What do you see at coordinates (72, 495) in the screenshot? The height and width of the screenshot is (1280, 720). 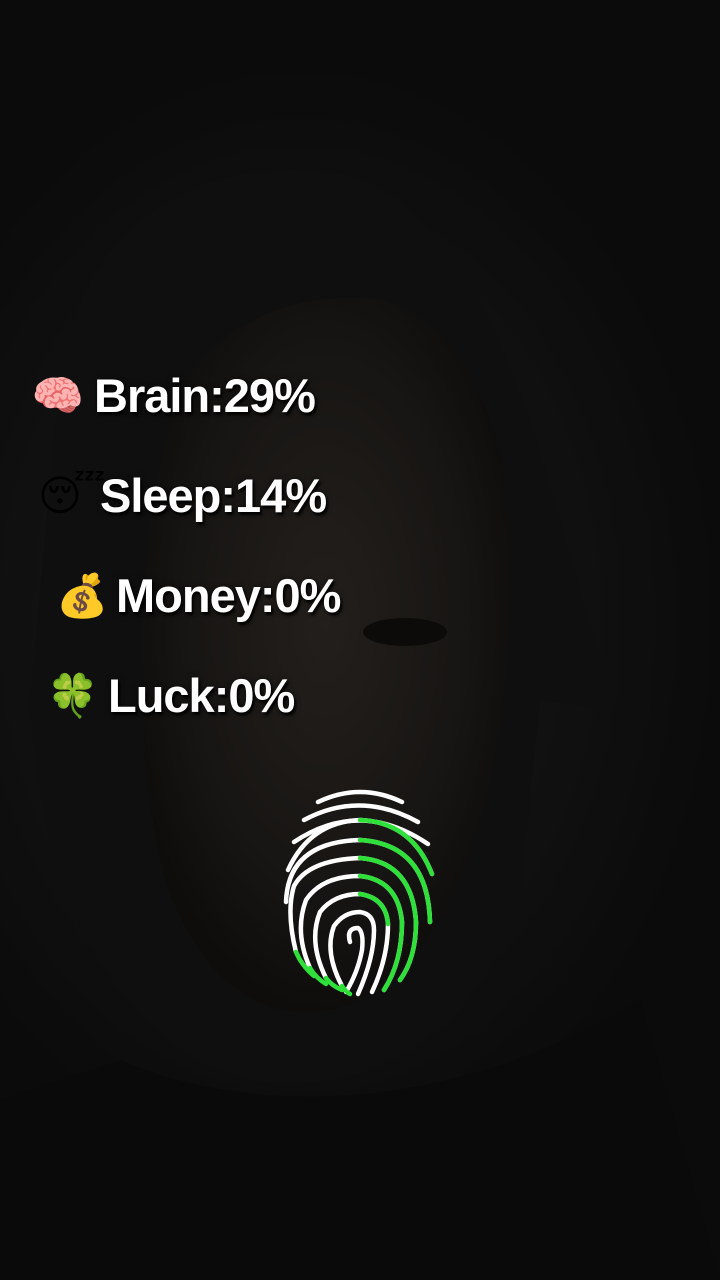 I see `sleeping-face-icon: 😴` at bounding box center [72, 495].